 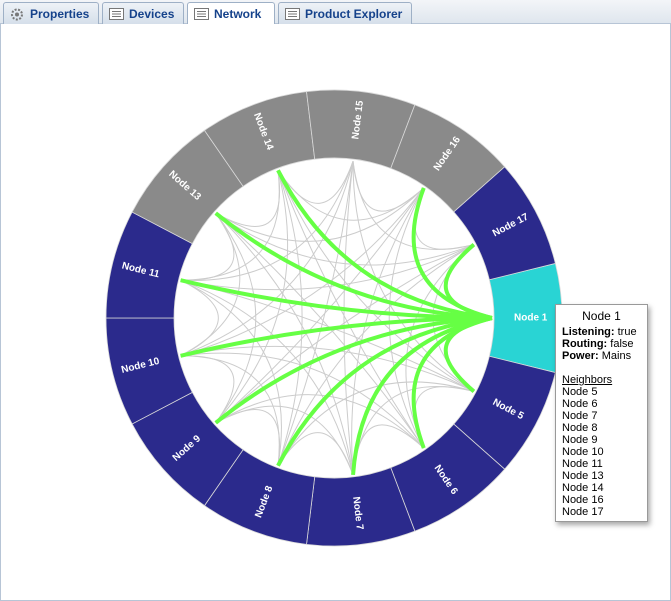 What do you see at coordinates (583, 500) in the screenshot?
I see `neighbor-item: Node 16` at bounding box center [583, 500].